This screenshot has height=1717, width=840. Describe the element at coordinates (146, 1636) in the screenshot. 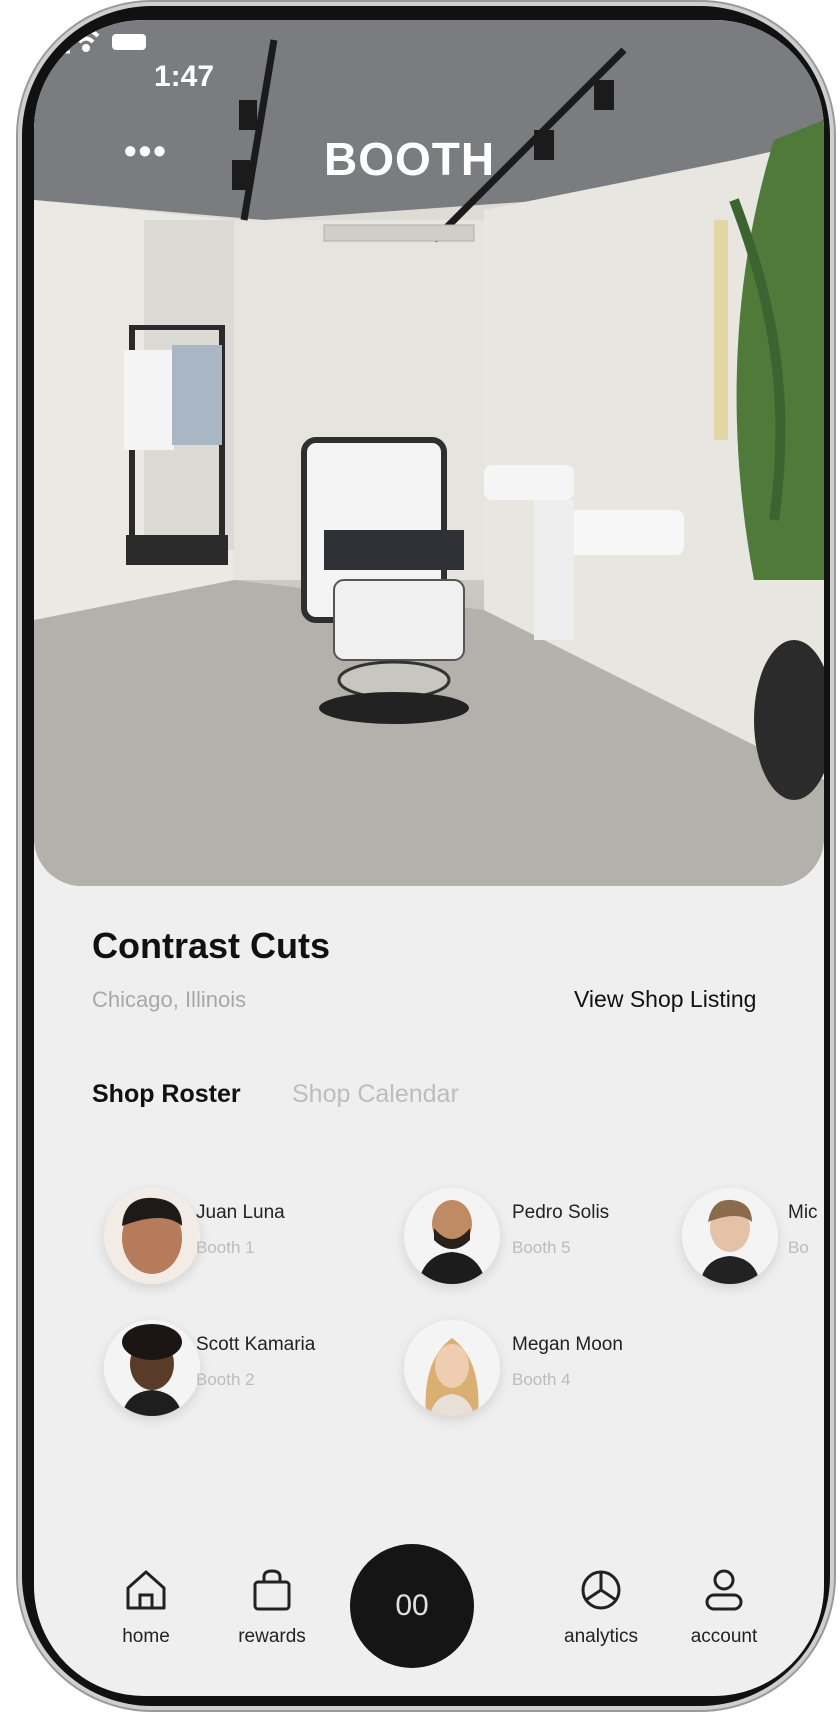

I see `nav-home-label: home` at that location.